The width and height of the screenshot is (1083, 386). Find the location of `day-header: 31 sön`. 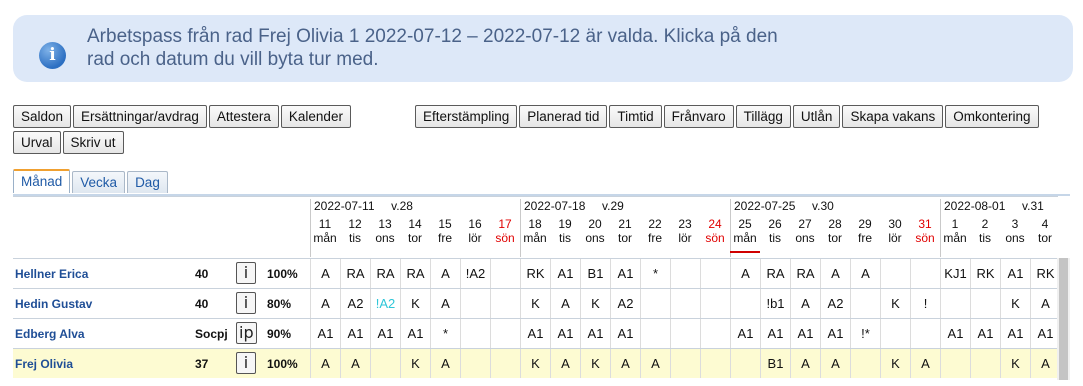

day-header: 31 sön is located at coordinates (925, 235).